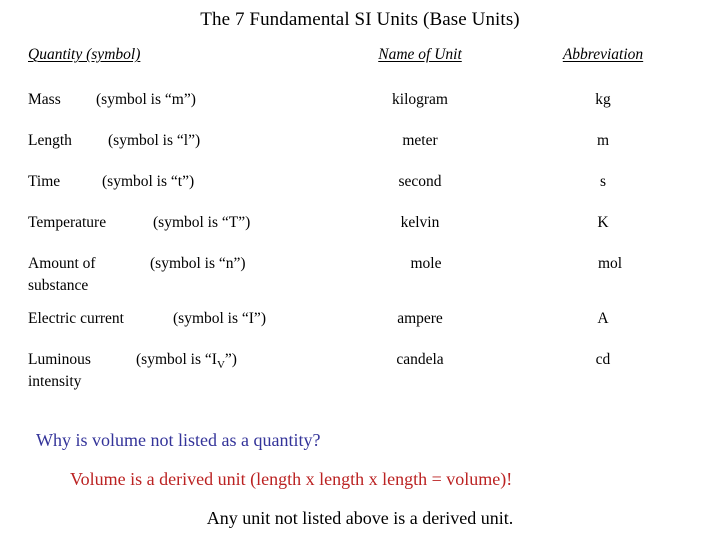  What do you see at coordinates (146, 99) in the screenshot?
I see `cell-symbol: (symbol is “m”)` at bounding box center [146, 99].